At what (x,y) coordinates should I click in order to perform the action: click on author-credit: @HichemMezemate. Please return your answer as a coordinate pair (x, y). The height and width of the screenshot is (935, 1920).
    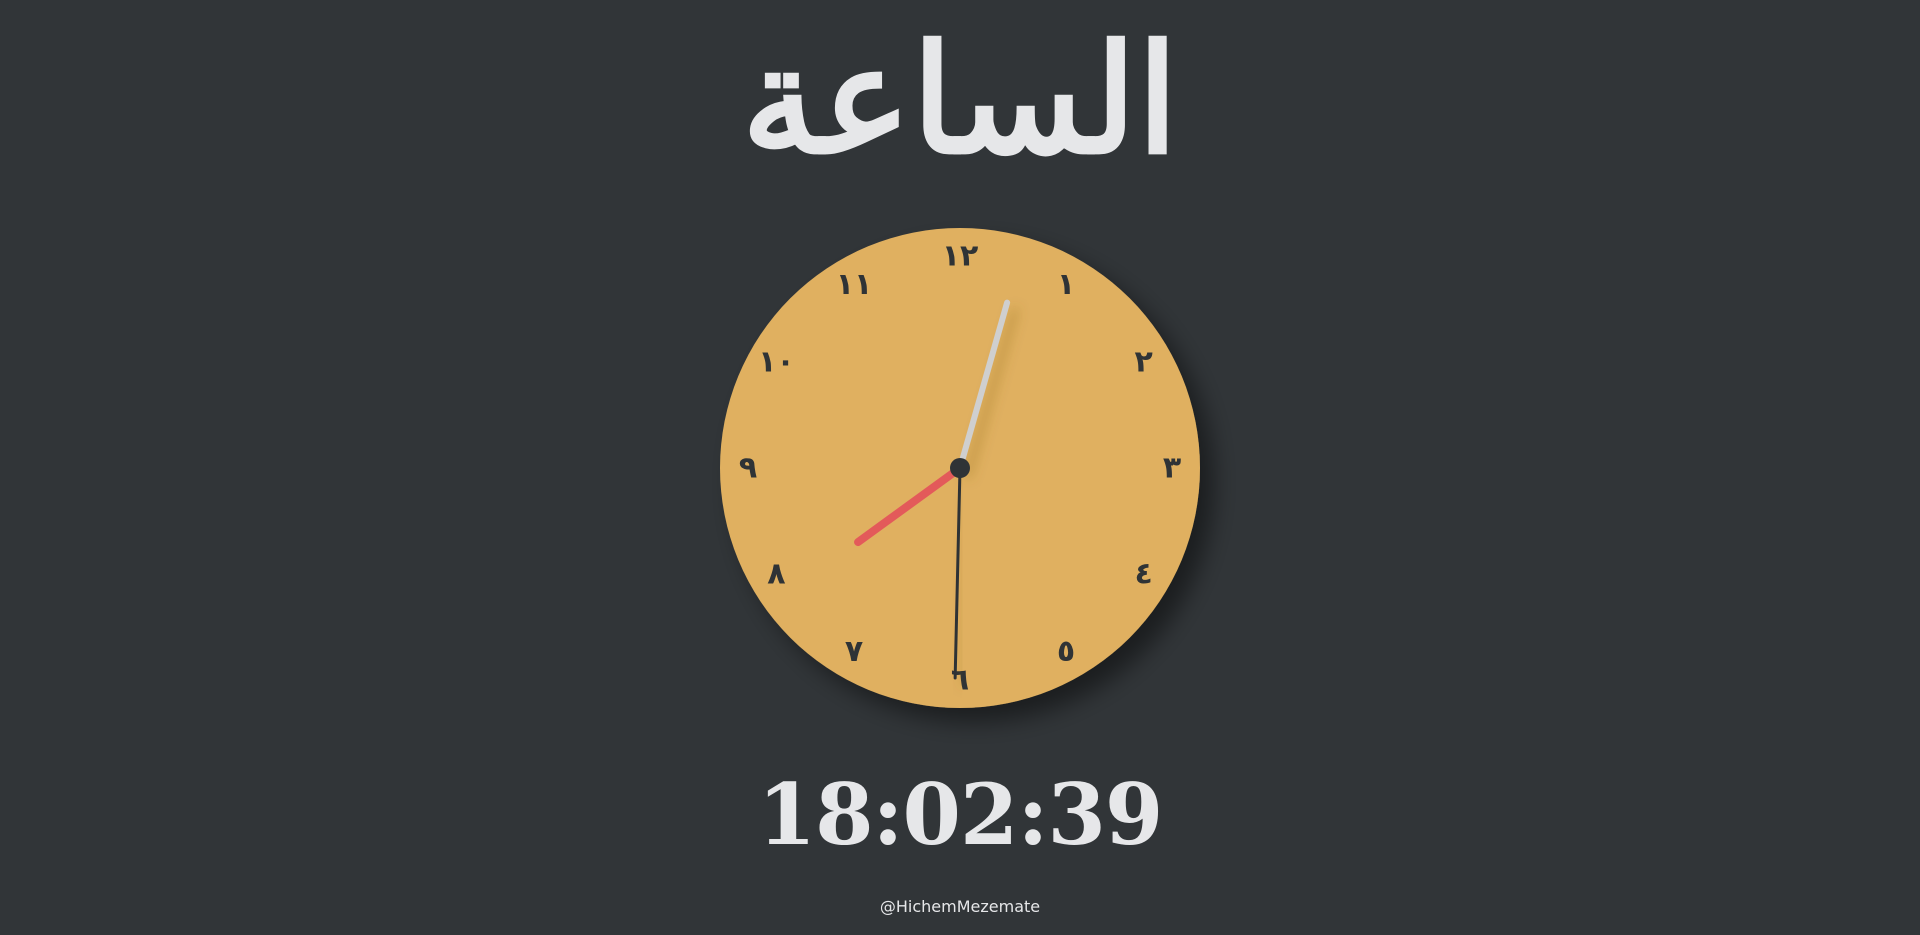
    Looking at the image, I should click on (960, 906).